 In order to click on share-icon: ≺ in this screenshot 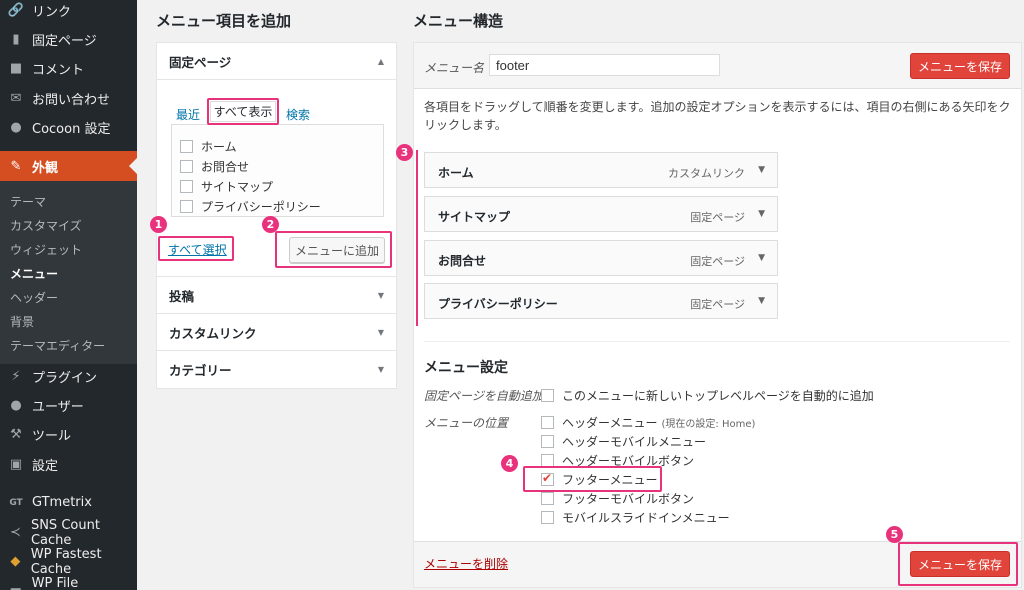, I will do `click(15, 532)`.